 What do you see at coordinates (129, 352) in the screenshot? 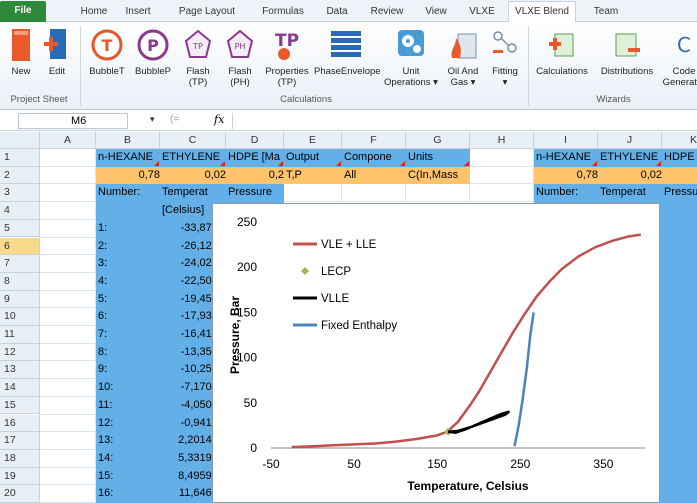
I see `number-cell: 8:` at bounding box center [129, 352].